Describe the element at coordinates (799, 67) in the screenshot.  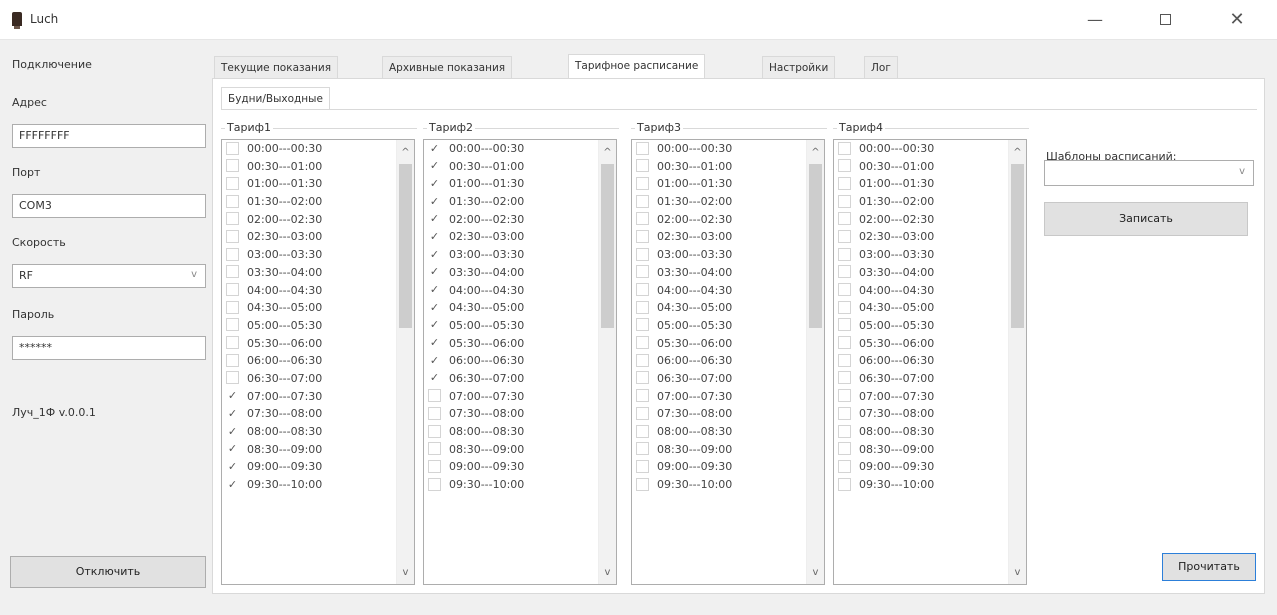
I see `tab-settings: Настройки` at that location.